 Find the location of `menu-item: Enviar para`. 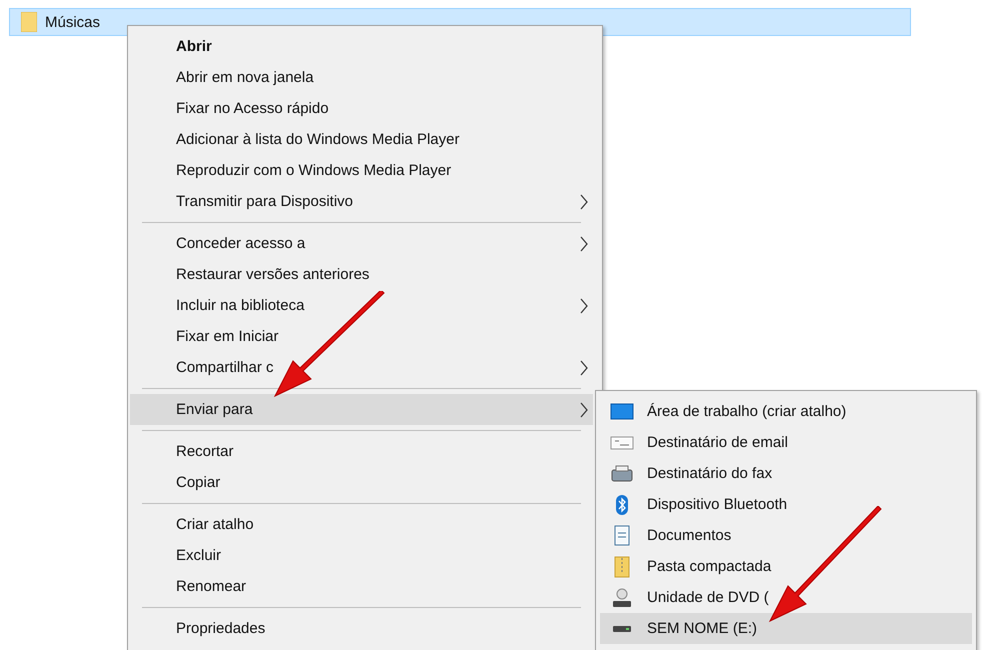

menu-item: Enviar para is located at coordinates (361, 409).